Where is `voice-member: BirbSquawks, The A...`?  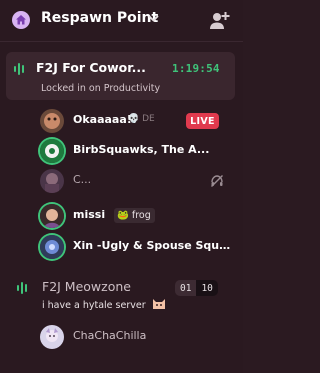
voice-member: BirbSquawks, The A... is located at coordinates (136, 152).